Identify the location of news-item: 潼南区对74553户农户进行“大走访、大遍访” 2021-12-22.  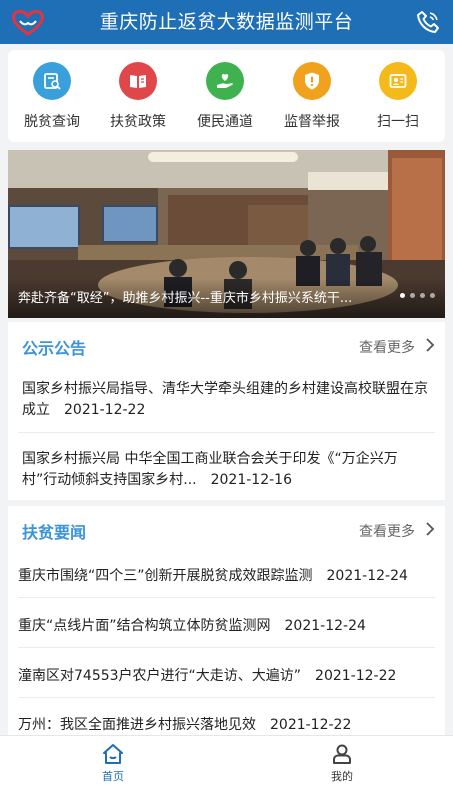
(207, 675).